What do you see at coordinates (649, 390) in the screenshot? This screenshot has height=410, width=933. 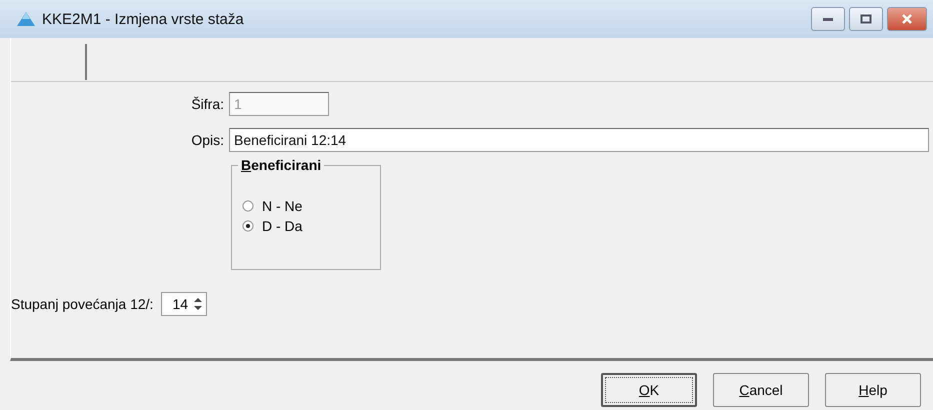 I see `dialog-button: OK` at bounding box center [649, 390].